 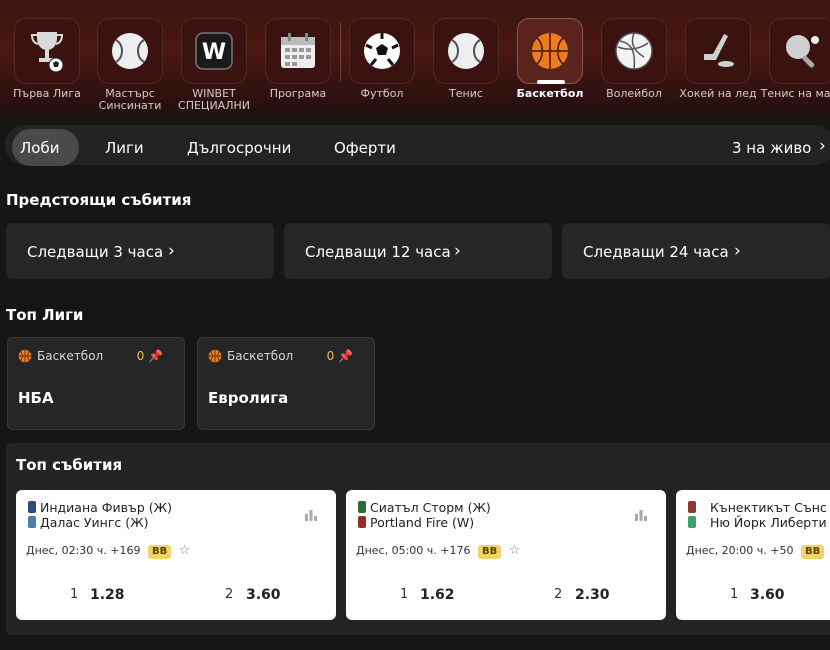 I want to click on sport-label: Тенис, so click(x=466, y=93).